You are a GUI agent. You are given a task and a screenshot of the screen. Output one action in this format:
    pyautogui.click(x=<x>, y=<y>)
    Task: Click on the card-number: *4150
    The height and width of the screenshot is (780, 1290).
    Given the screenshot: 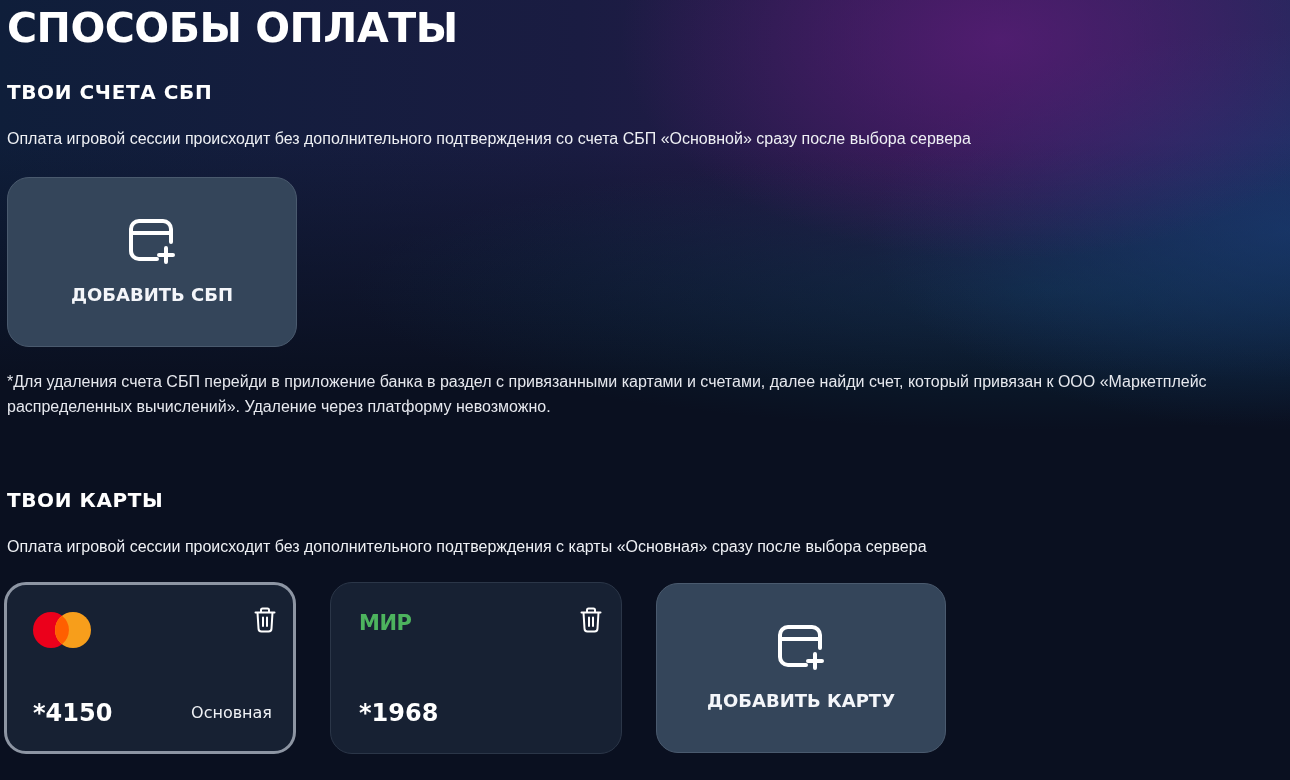 What is the action you would take?
    pyautogui.click(x=73, y=713)
    